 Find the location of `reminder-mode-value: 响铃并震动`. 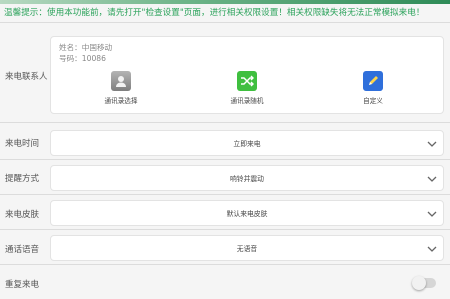

reminder-mode-value: 响铃并震动 is located at coordinates (247, 179).